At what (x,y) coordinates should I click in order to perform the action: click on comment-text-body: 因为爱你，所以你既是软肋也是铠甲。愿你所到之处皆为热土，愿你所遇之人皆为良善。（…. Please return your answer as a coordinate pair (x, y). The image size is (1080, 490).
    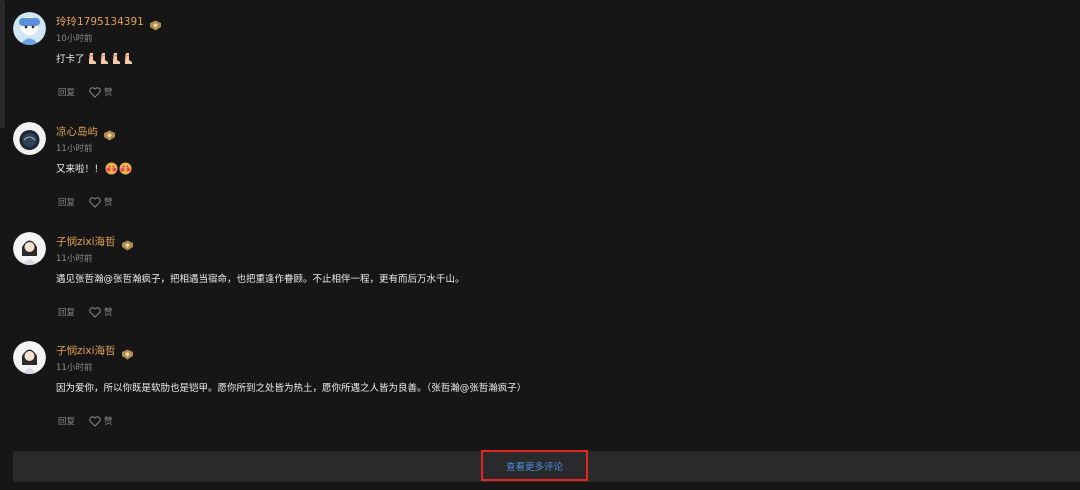
    Looking at the image, I should click on (291, 388).